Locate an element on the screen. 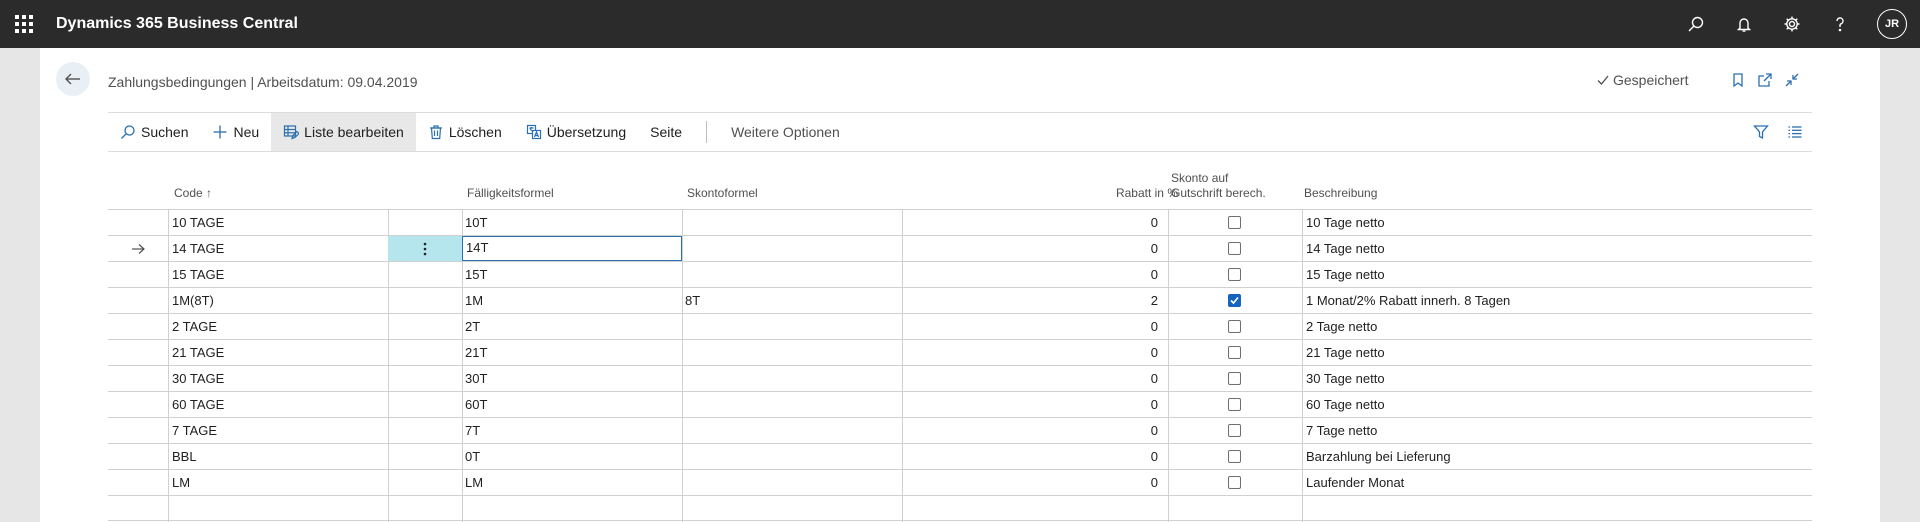 This screenshot has width=1920, height=522. code-cell: 30 TAGE is located at coordinates (277, 378).